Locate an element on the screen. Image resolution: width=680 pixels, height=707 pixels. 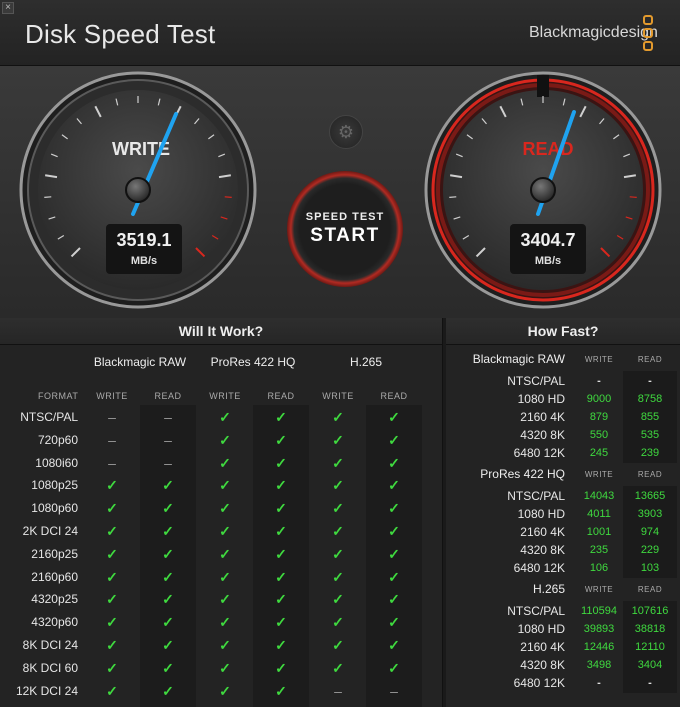
codec-header: H.265 is located at coordinates (366, 362).